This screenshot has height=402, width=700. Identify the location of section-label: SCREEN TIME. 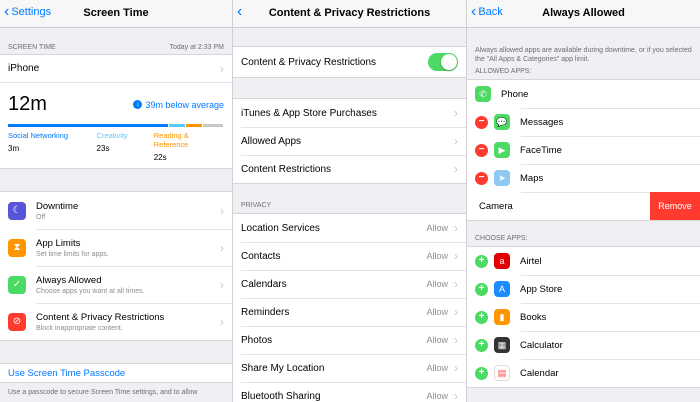
(32, 47).